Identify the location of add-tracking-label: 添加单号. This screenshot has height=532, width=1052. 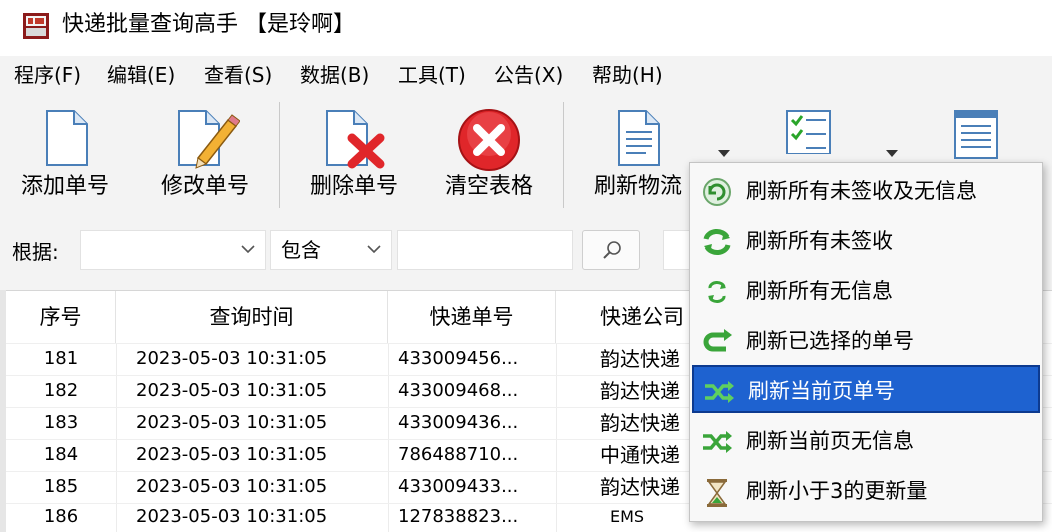
(64, 186).